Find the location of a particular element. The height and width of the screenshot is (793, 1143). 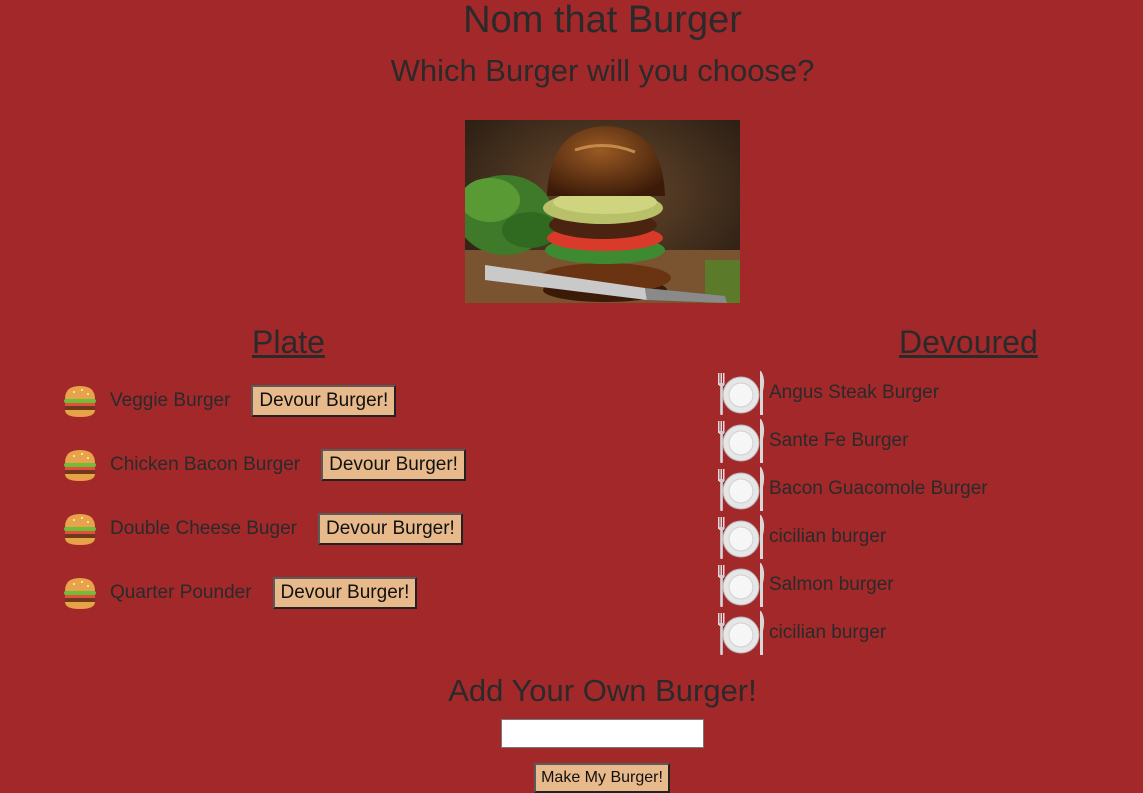

plate-item: Double Cheese Buger Devour Burger! is located at coordinates (264, 529).